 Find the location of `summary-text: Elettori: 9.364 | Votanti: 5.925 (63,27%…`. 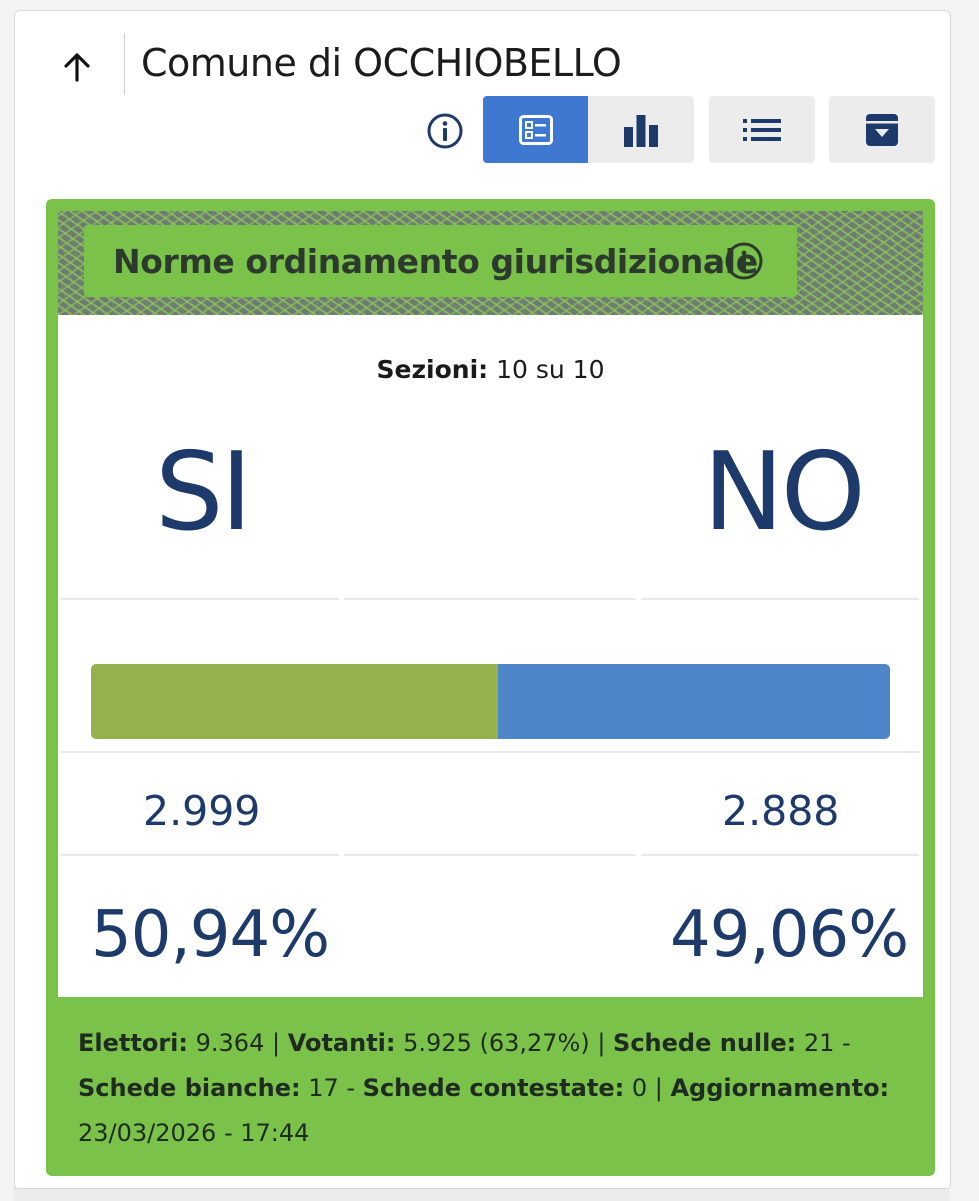

summary-text: Elettori: 9.364 | Votanti: 5.925 (63,27%… is located at coordinates (493, 1088).